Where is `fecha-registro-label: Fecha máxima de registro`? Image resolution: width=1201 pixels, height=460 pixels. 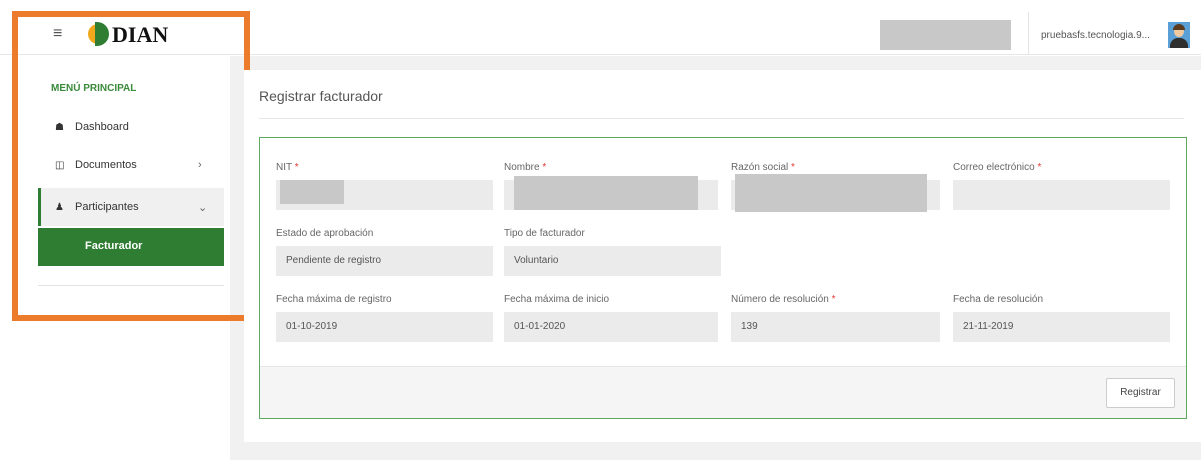 fecha-registro-label: Fecha máxima de registro is located at coordinates (334, 299).